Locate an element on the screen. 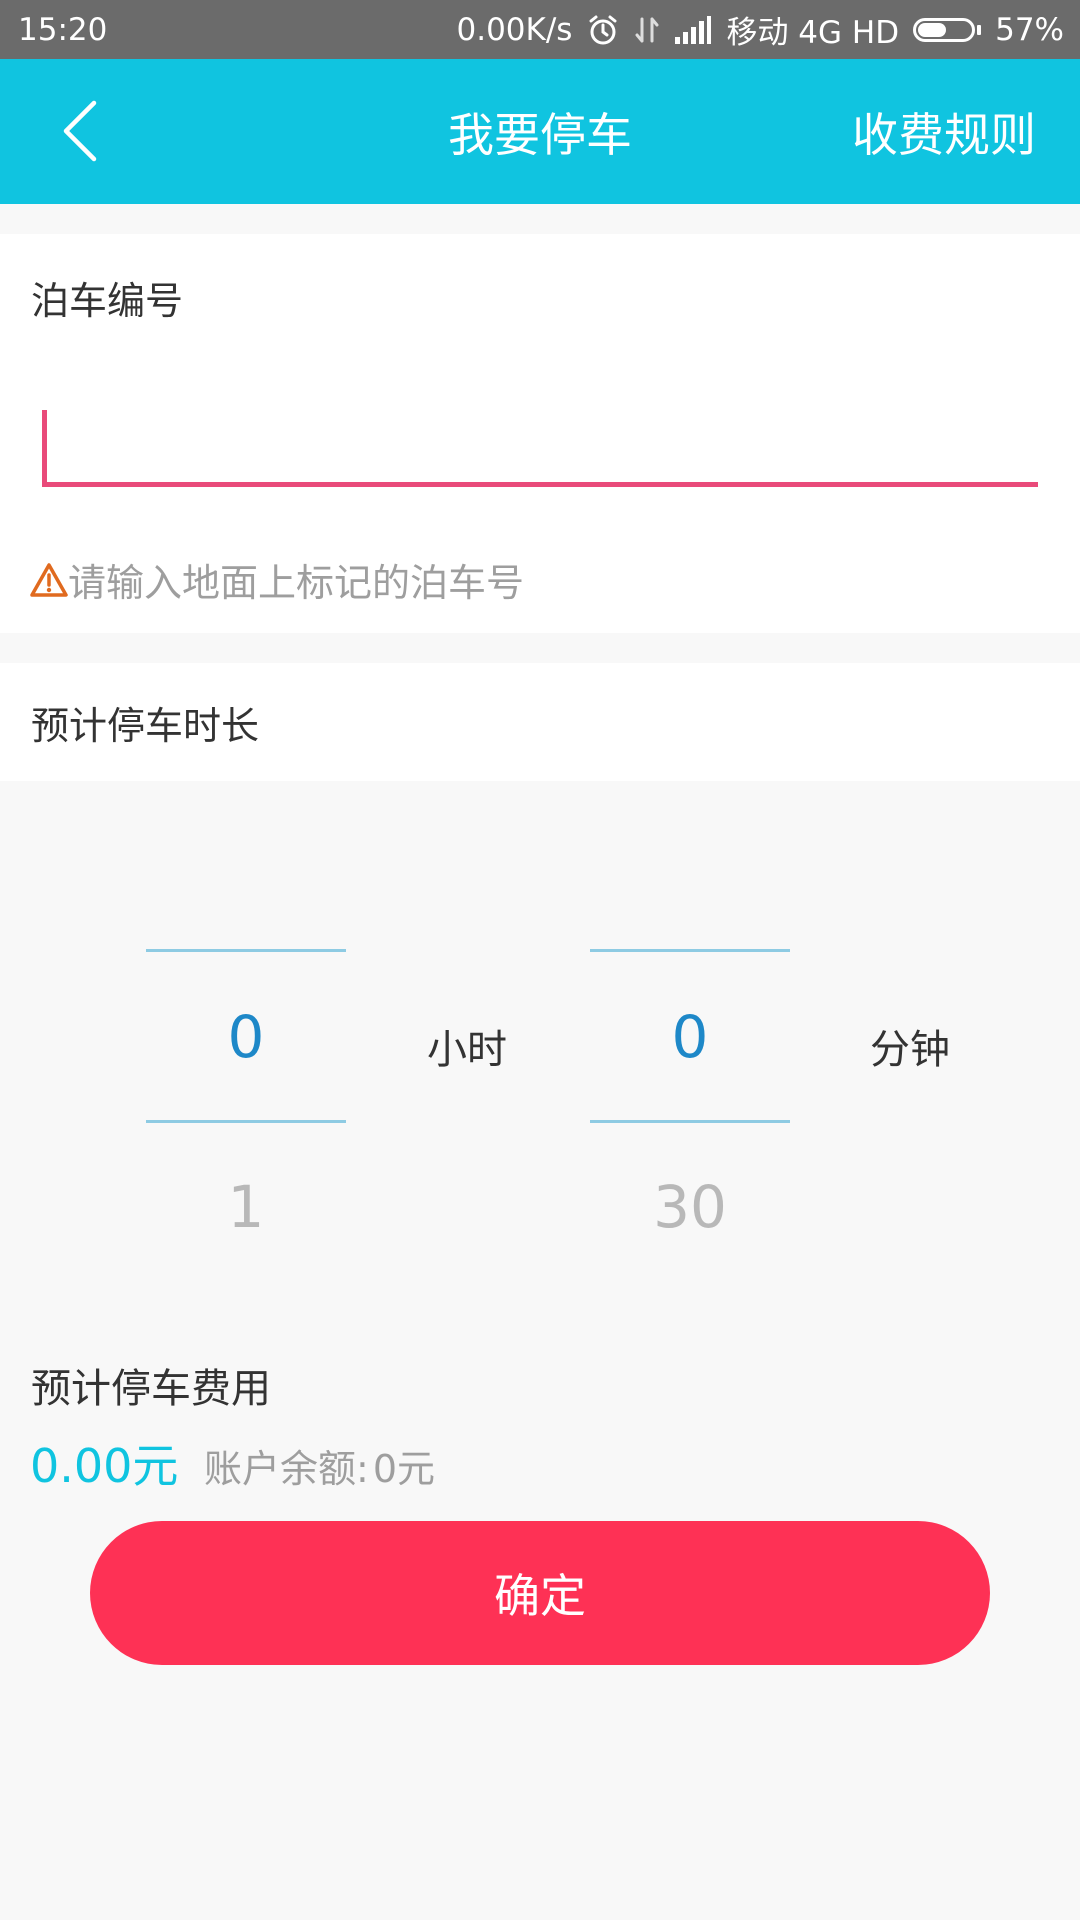  account-balance: 账户余额: 0元 is located at coordinates (319, 1465).